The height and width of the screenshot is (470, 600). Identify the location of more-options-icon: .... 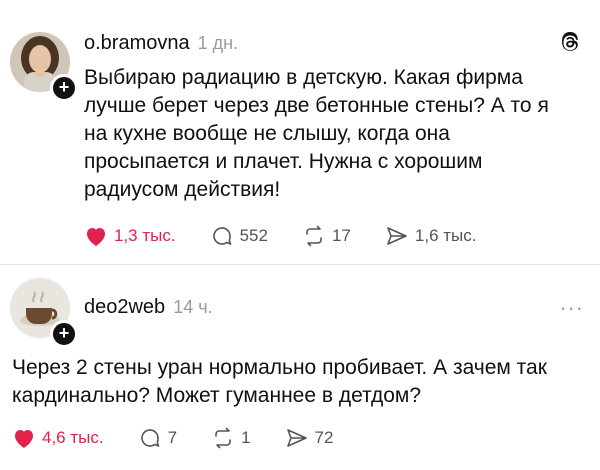
(572, 303).